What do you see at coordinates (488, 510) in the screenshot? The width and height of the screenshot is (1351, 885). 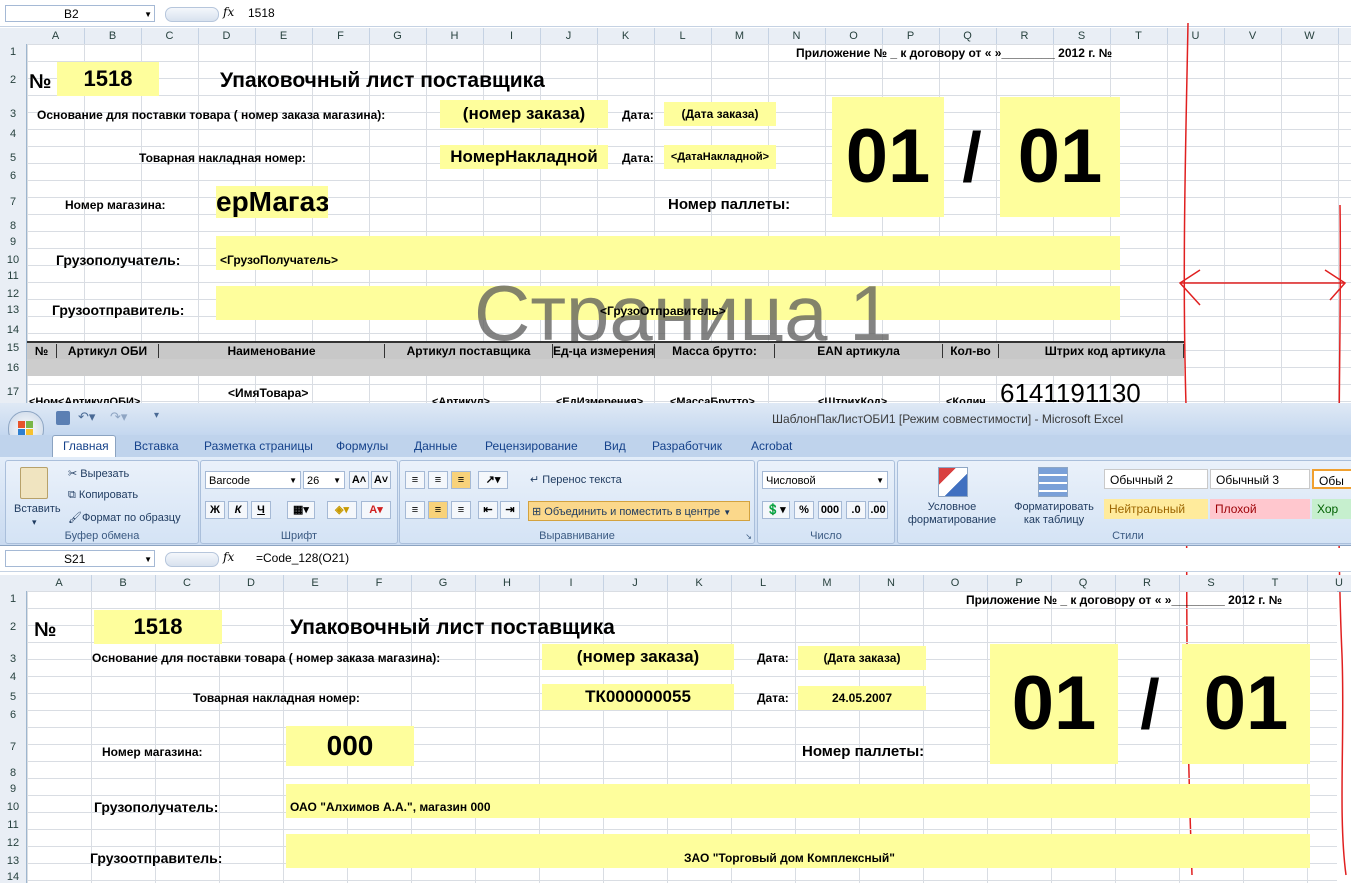 I see `decrease-indent-icon: ⇤` at bounding box center [488, 510].